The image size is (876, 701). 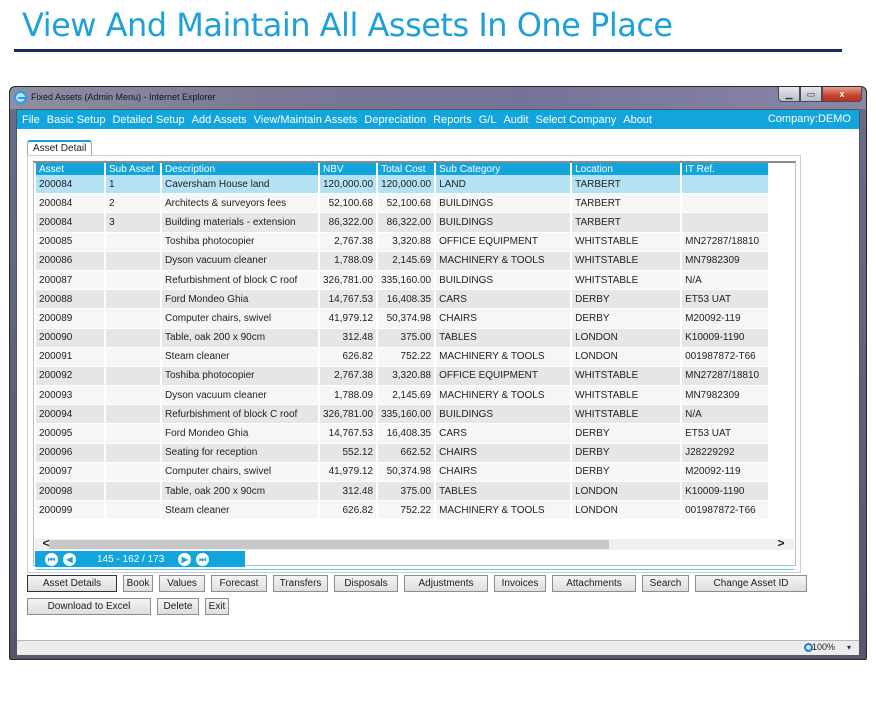 What do you see at coordinates (503, 185) in the screenshot?
I see `cell-sub-category: LAND` at bounding box center [503, 185].